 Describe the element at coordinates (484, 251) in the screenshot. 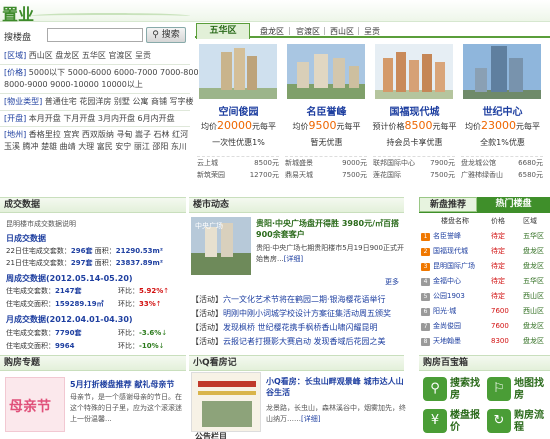

I see `recommend-row: 2 国福现代城 待定 盘龙区` at that location.